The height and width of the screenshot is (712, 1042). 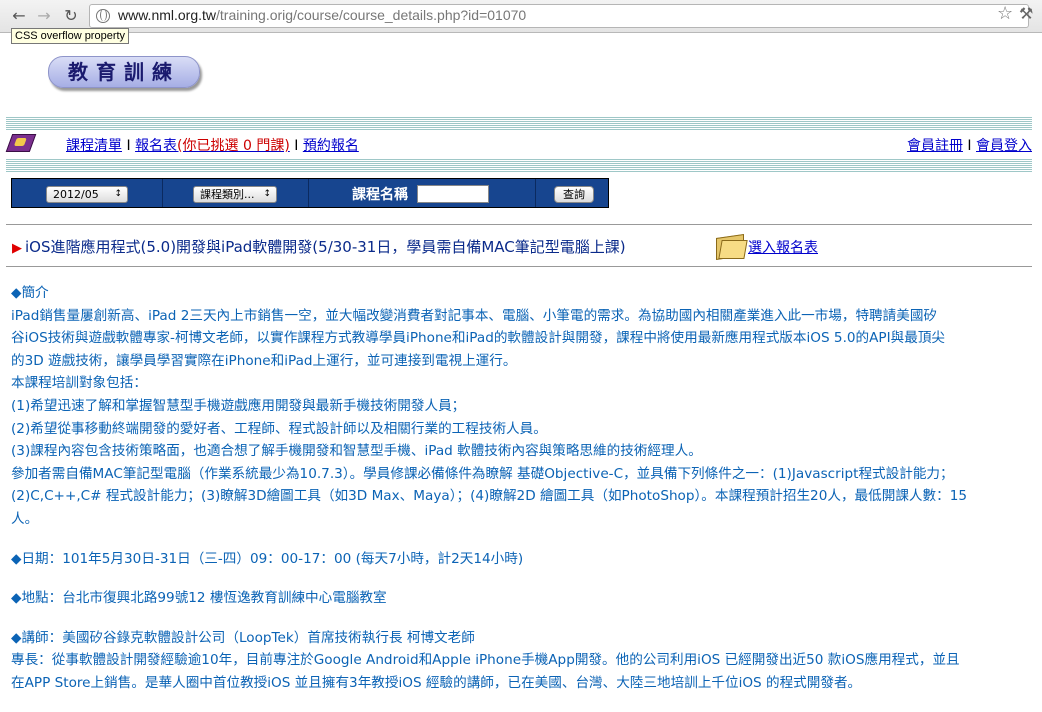 I want to click on login-link: 會員登入, so click(x=1004, y=146).